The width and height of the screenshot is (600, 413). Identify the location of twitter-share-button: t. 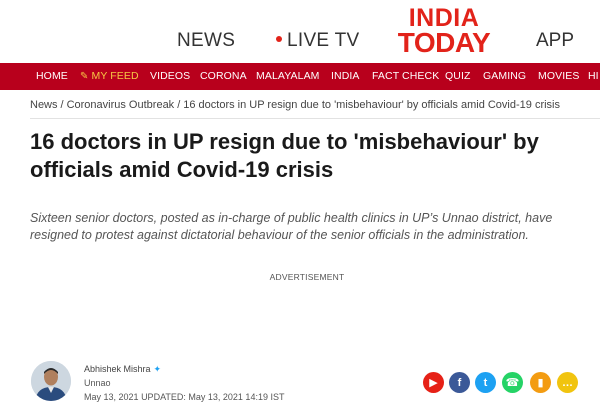
(485, 382).